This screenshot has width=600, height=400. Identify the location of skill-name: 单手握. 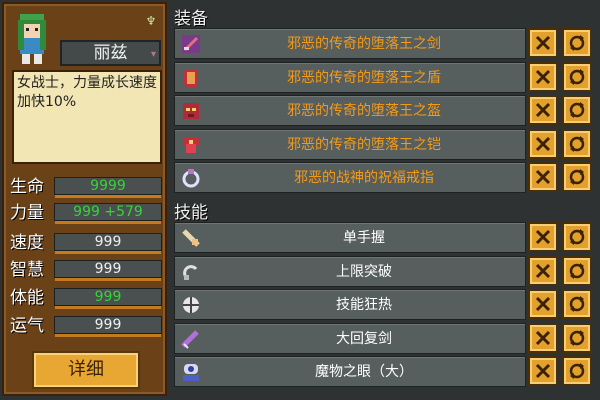
(364, 238).